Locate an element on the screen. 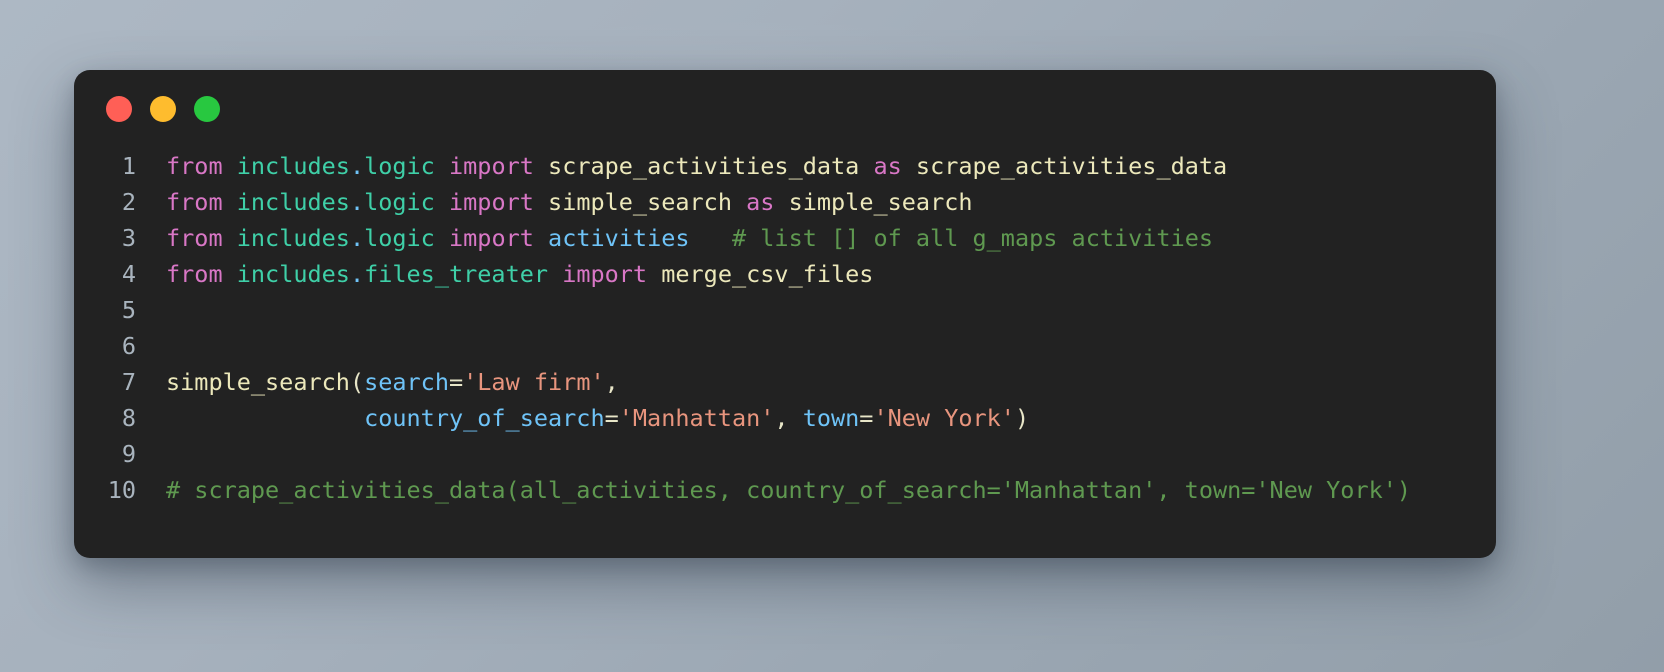 The width and height of the screenshot is (1664, 672). code-token: # list [] of all g_maps activities is located at coordinates (972, 238).